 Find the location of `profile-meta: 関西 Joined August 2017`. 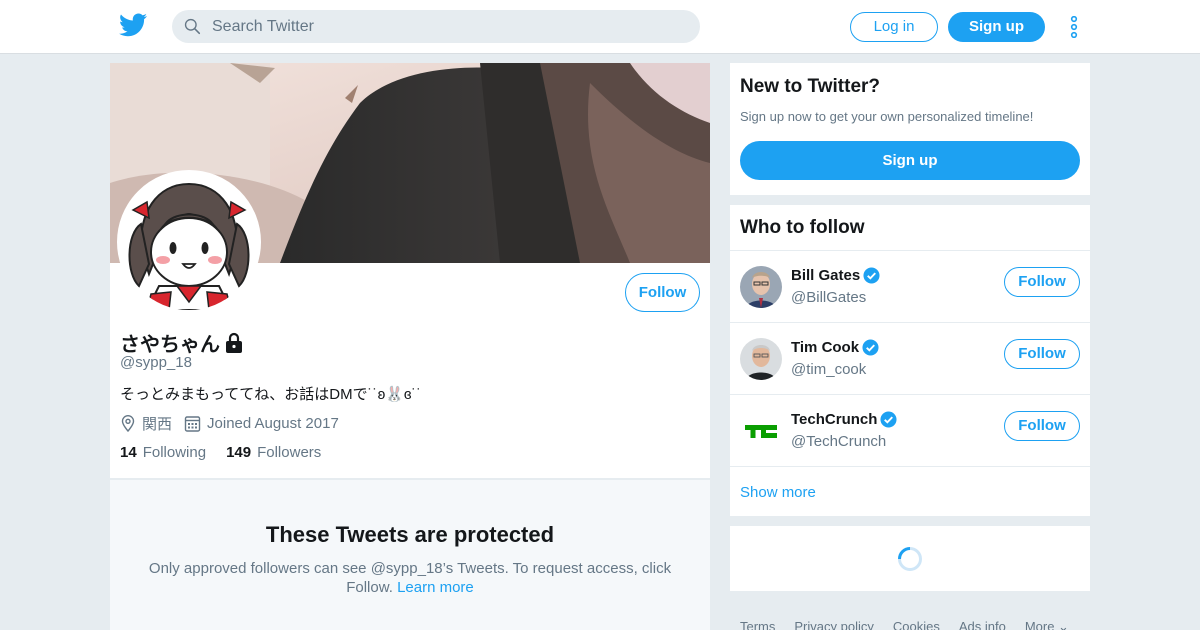

profile-meta: 関西 Joined August 2017 is located at coordinates (229, 423).